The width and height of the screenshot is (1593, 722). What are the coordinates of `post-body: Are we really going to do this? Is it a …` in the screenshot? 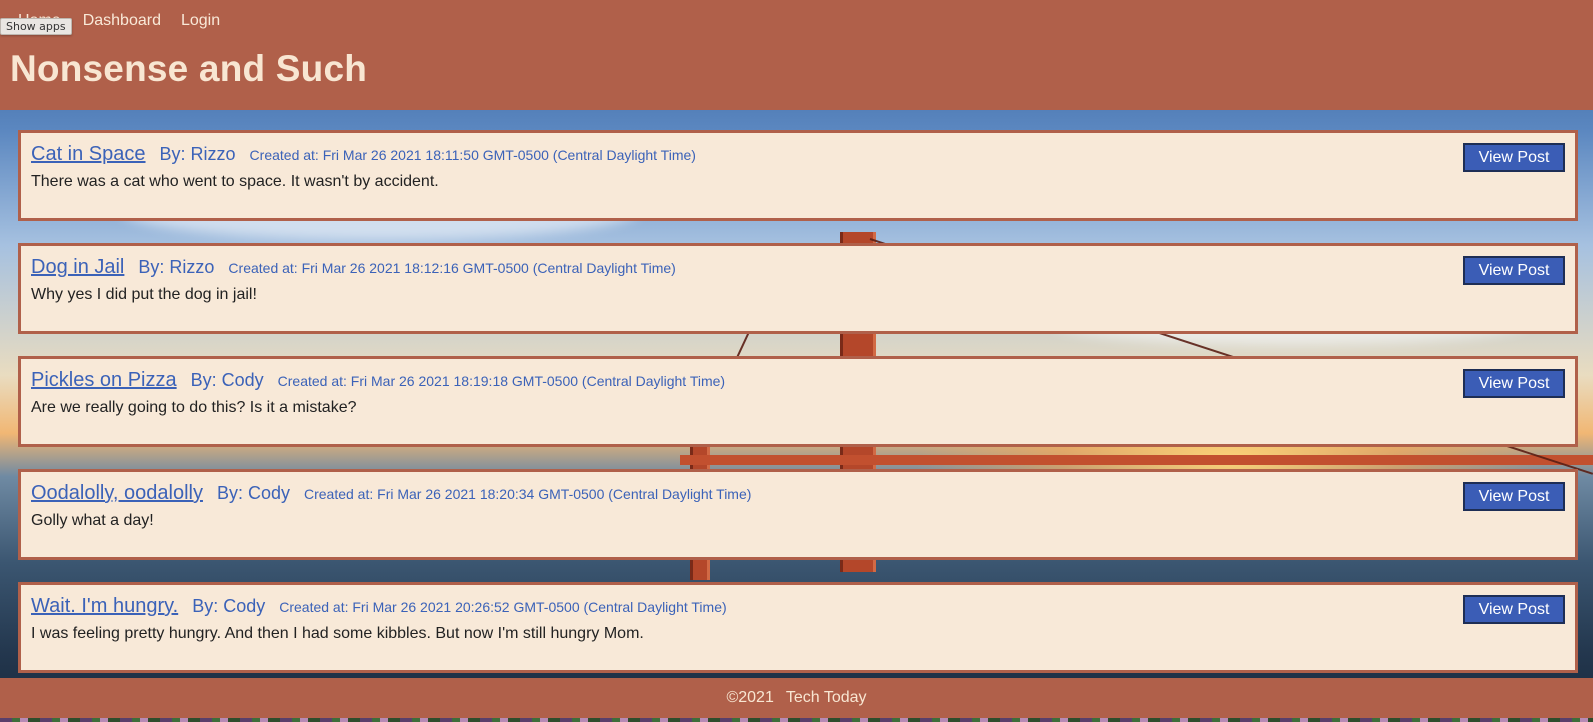 It's located at (194, 407).